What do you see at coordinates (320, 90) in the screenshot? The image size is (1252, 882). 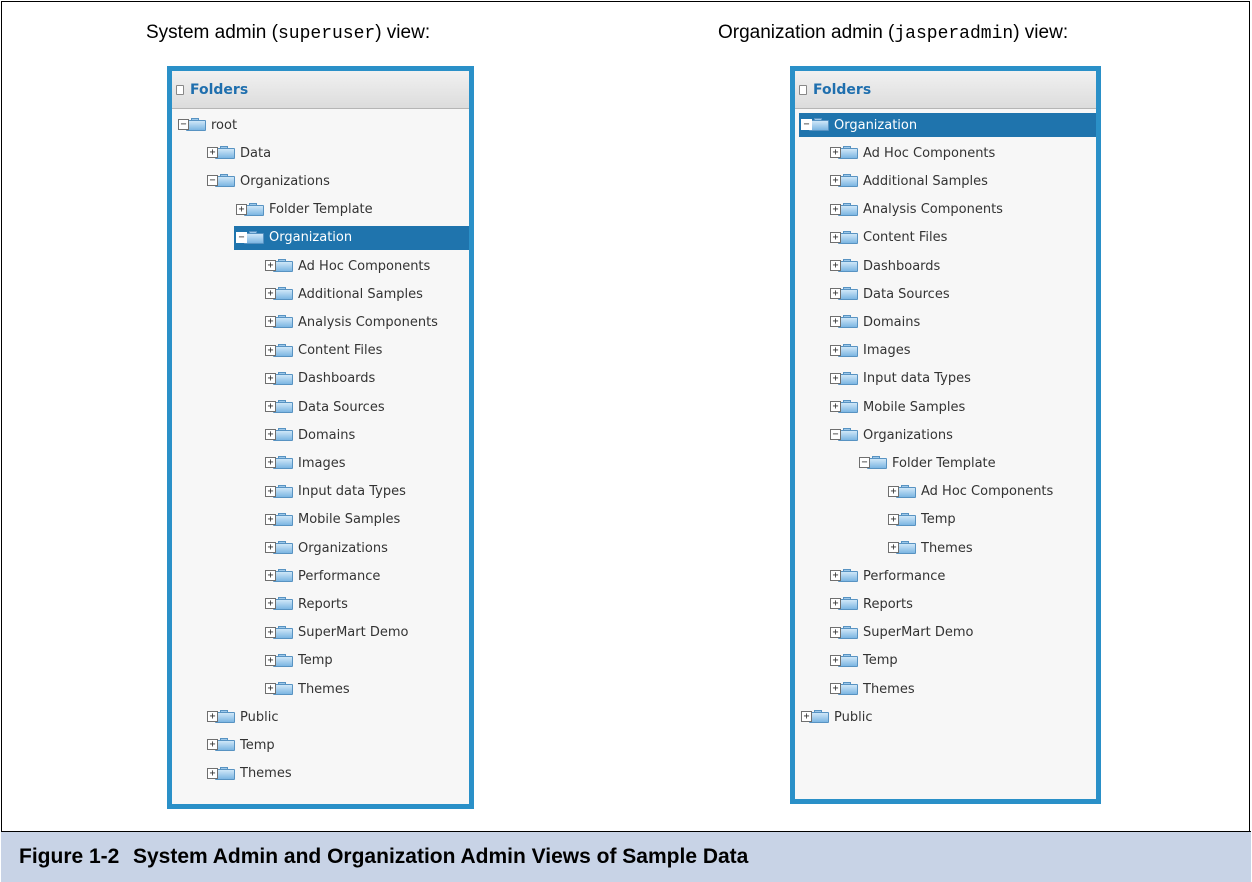 I see `left-panel-header: Folders` at bounding box center [320, 90].